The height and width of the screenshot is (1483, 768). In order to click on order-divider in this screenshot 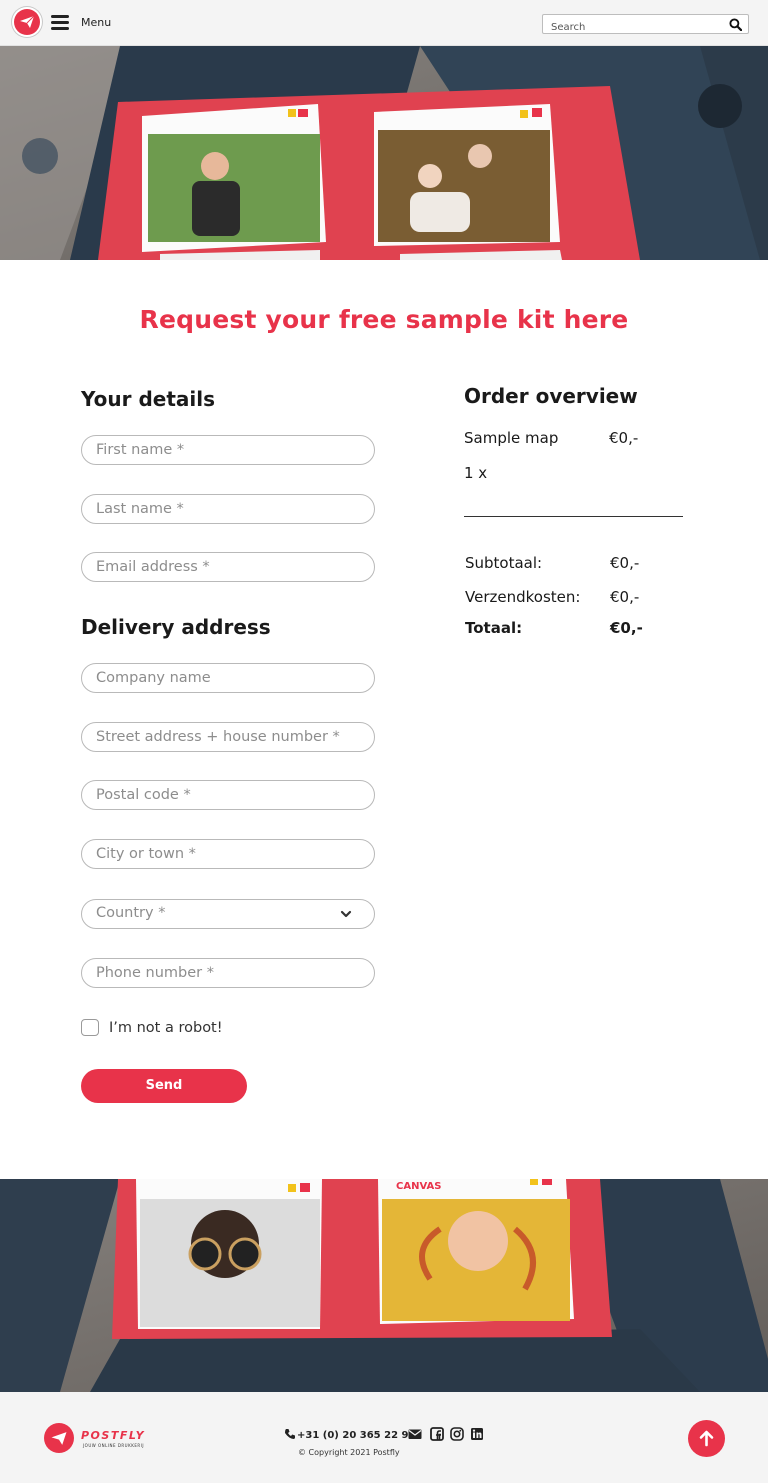, I will do `click(573, 516)`.